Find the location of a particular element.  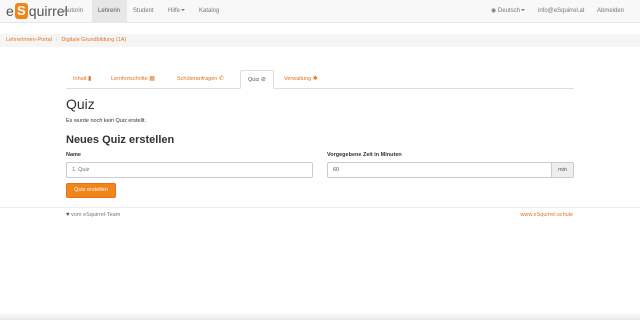

check-circle-icon: ⊘ is located at coordinates (263, 80).